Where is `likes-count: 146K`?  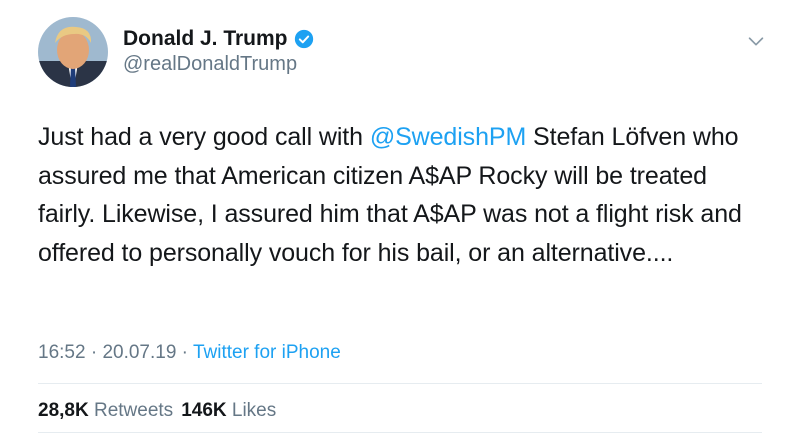 likes-count: 146K is located at coordinates (204, 410).